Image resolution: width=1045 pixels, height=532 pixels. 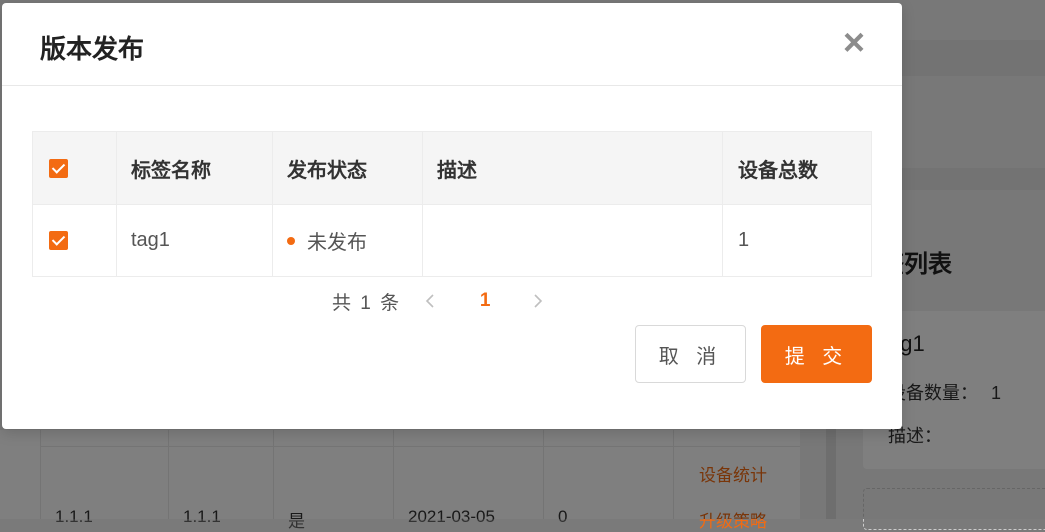 What do you see at coordinates (74, 168) in the screenshot?
I see `header-select-all-cell` at bounding box center [74, 168].